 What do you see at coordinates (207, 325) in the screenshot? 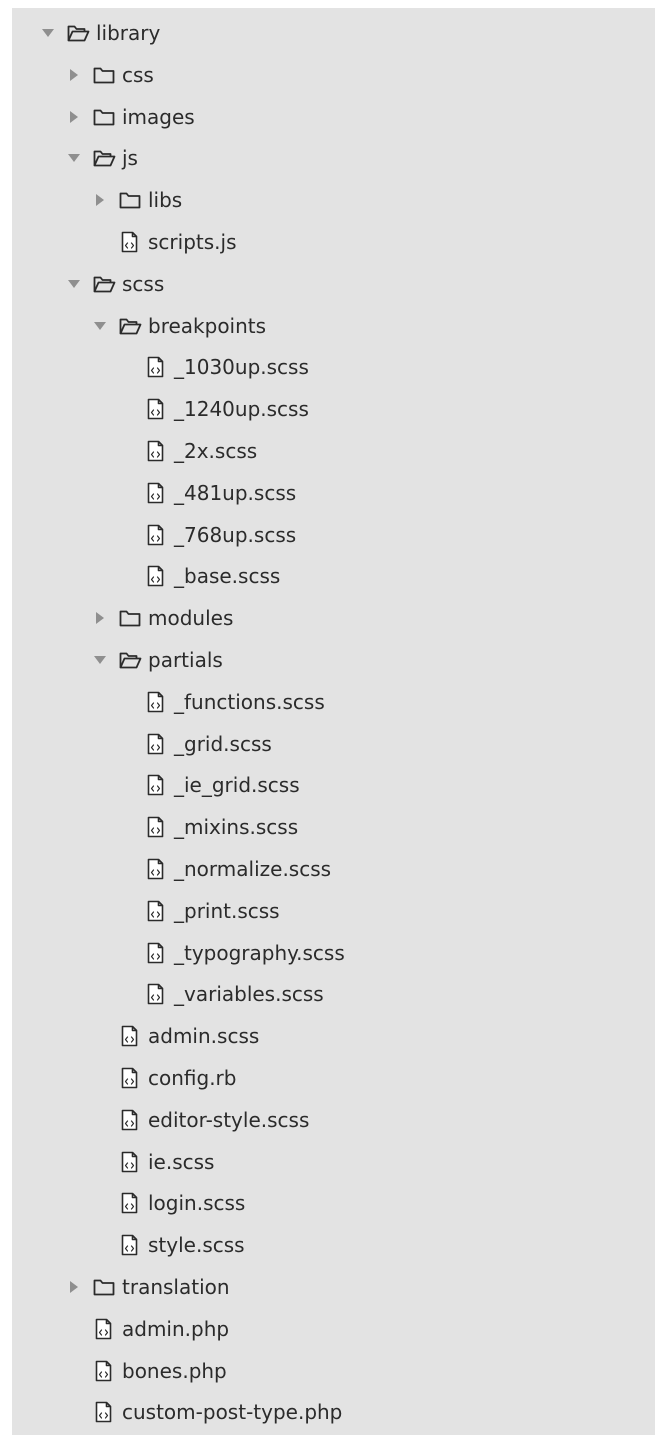
I see `tree-item-label: breakpoints` at bounding box center [207, 325].